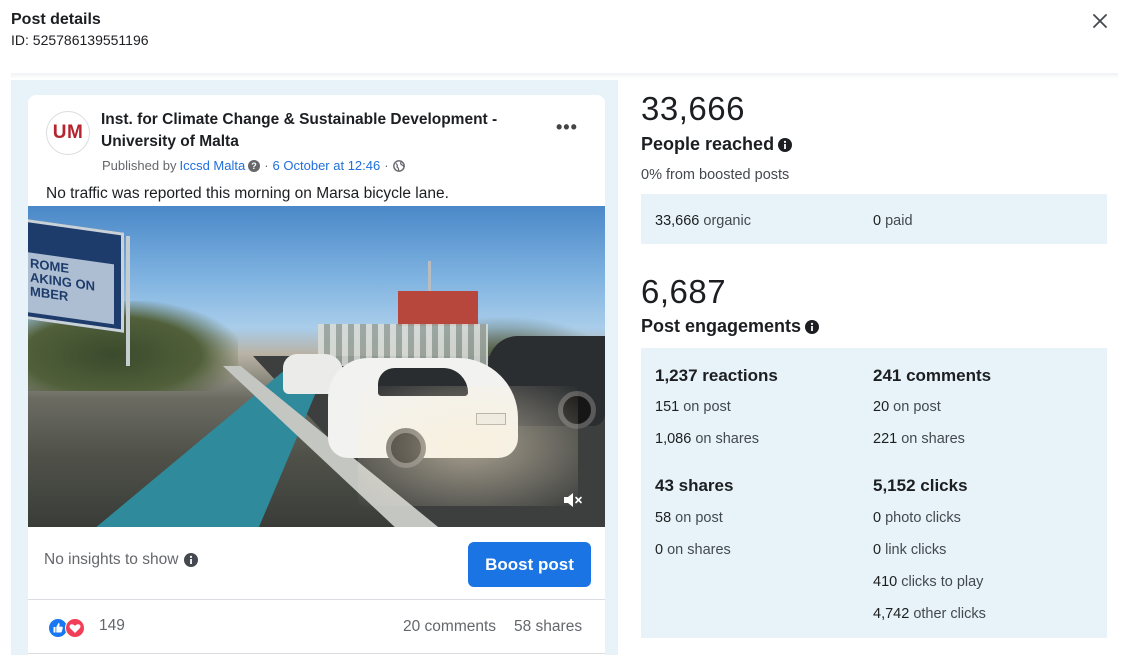  Describe the element at coordinates (877, 221) in the screenshot. I see `paid-value: 0` at that location.